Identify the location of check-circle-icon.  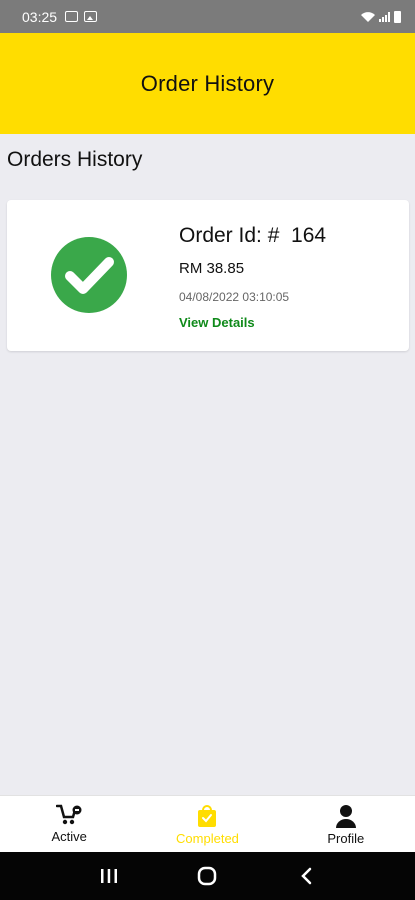
(89, 275).